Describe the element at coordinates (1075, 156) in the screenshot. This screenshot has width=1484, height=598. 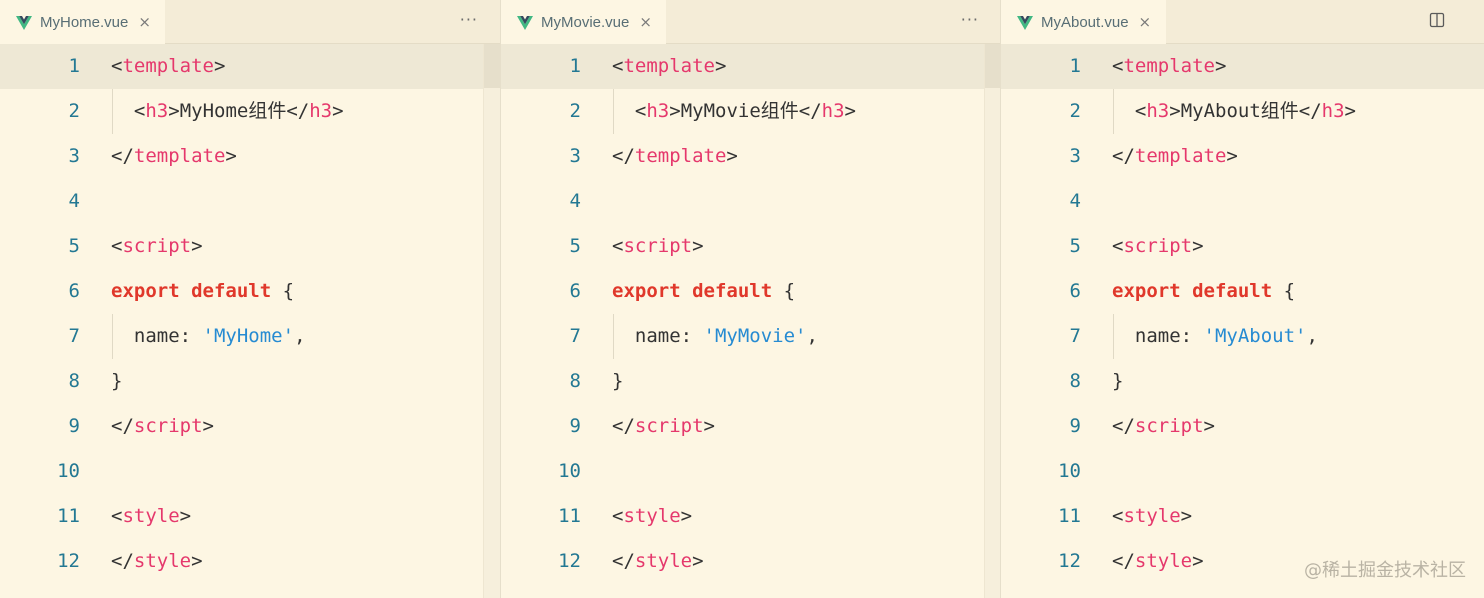
I see `line-number: 3` at that location.